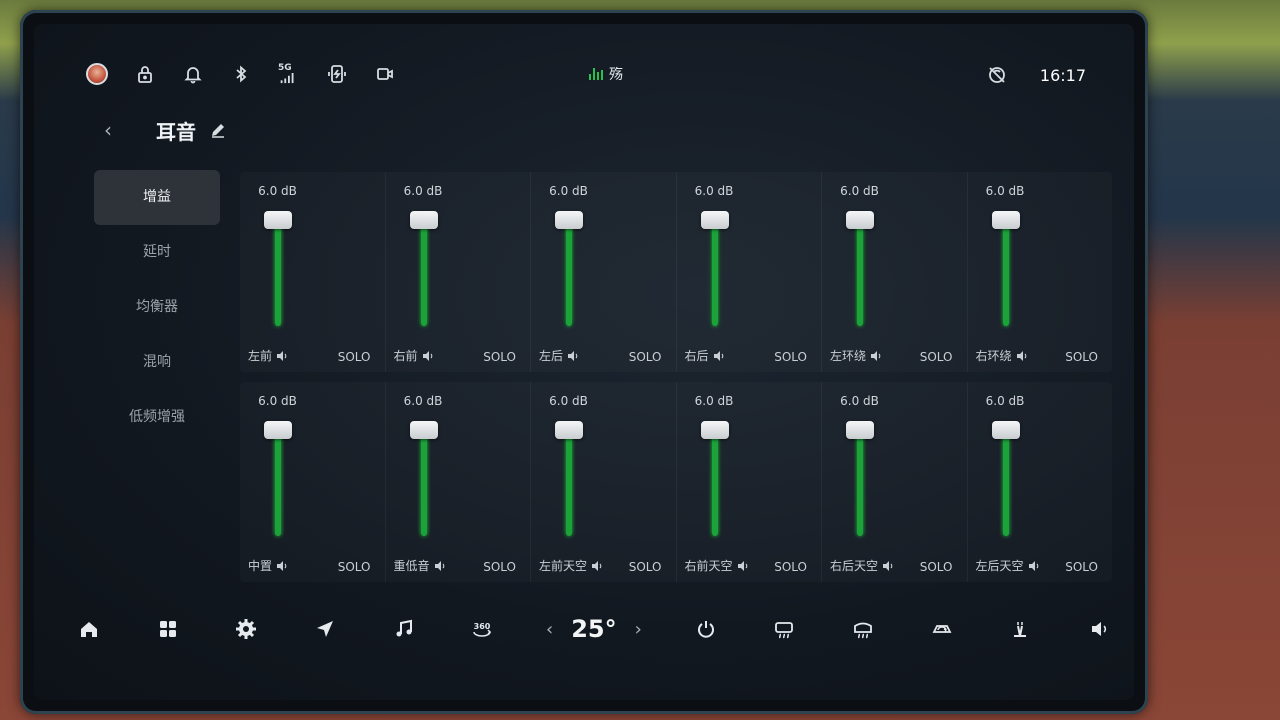 Image resolution: width=1280 pixels, height=720 pixels. I want to click on rear-defrost-icon, so click(784, 629).